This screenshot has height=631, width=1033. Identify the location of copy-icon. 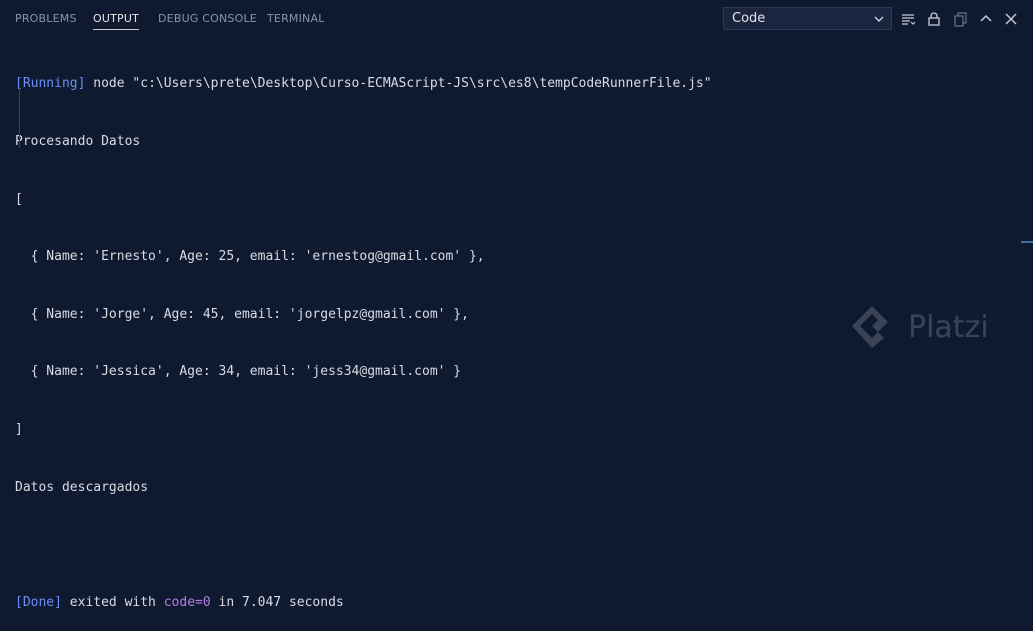
(961, 19).